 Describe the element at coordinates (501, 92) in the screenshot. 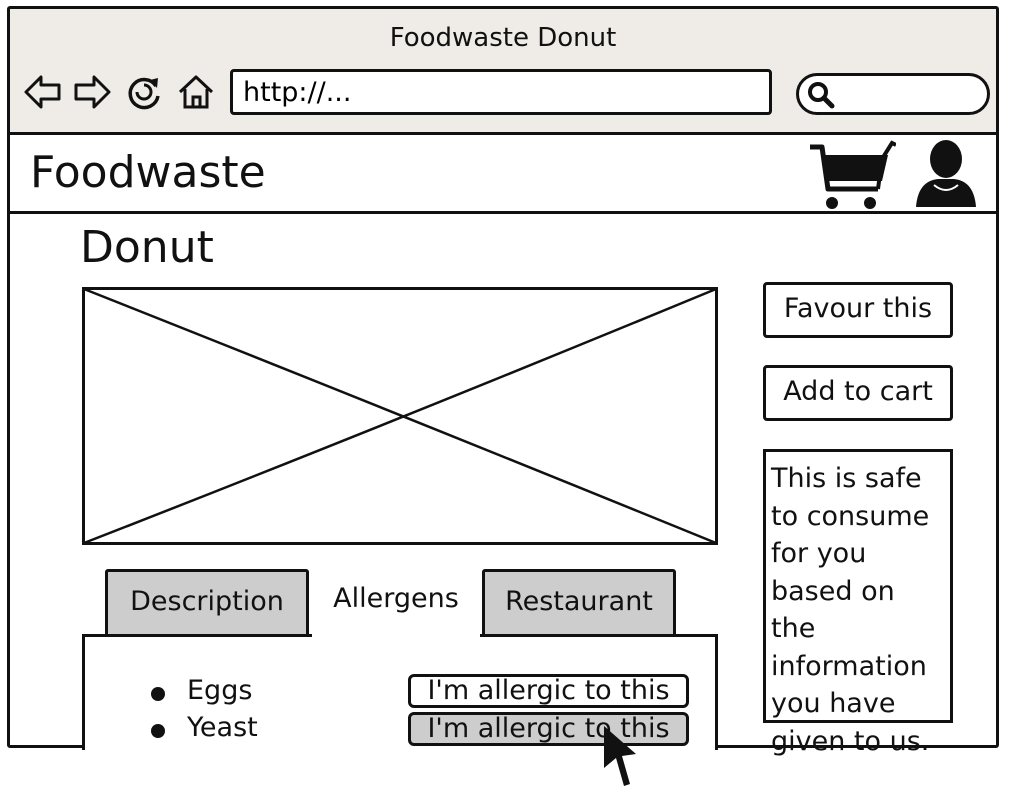

I see `address-bar` at that location.